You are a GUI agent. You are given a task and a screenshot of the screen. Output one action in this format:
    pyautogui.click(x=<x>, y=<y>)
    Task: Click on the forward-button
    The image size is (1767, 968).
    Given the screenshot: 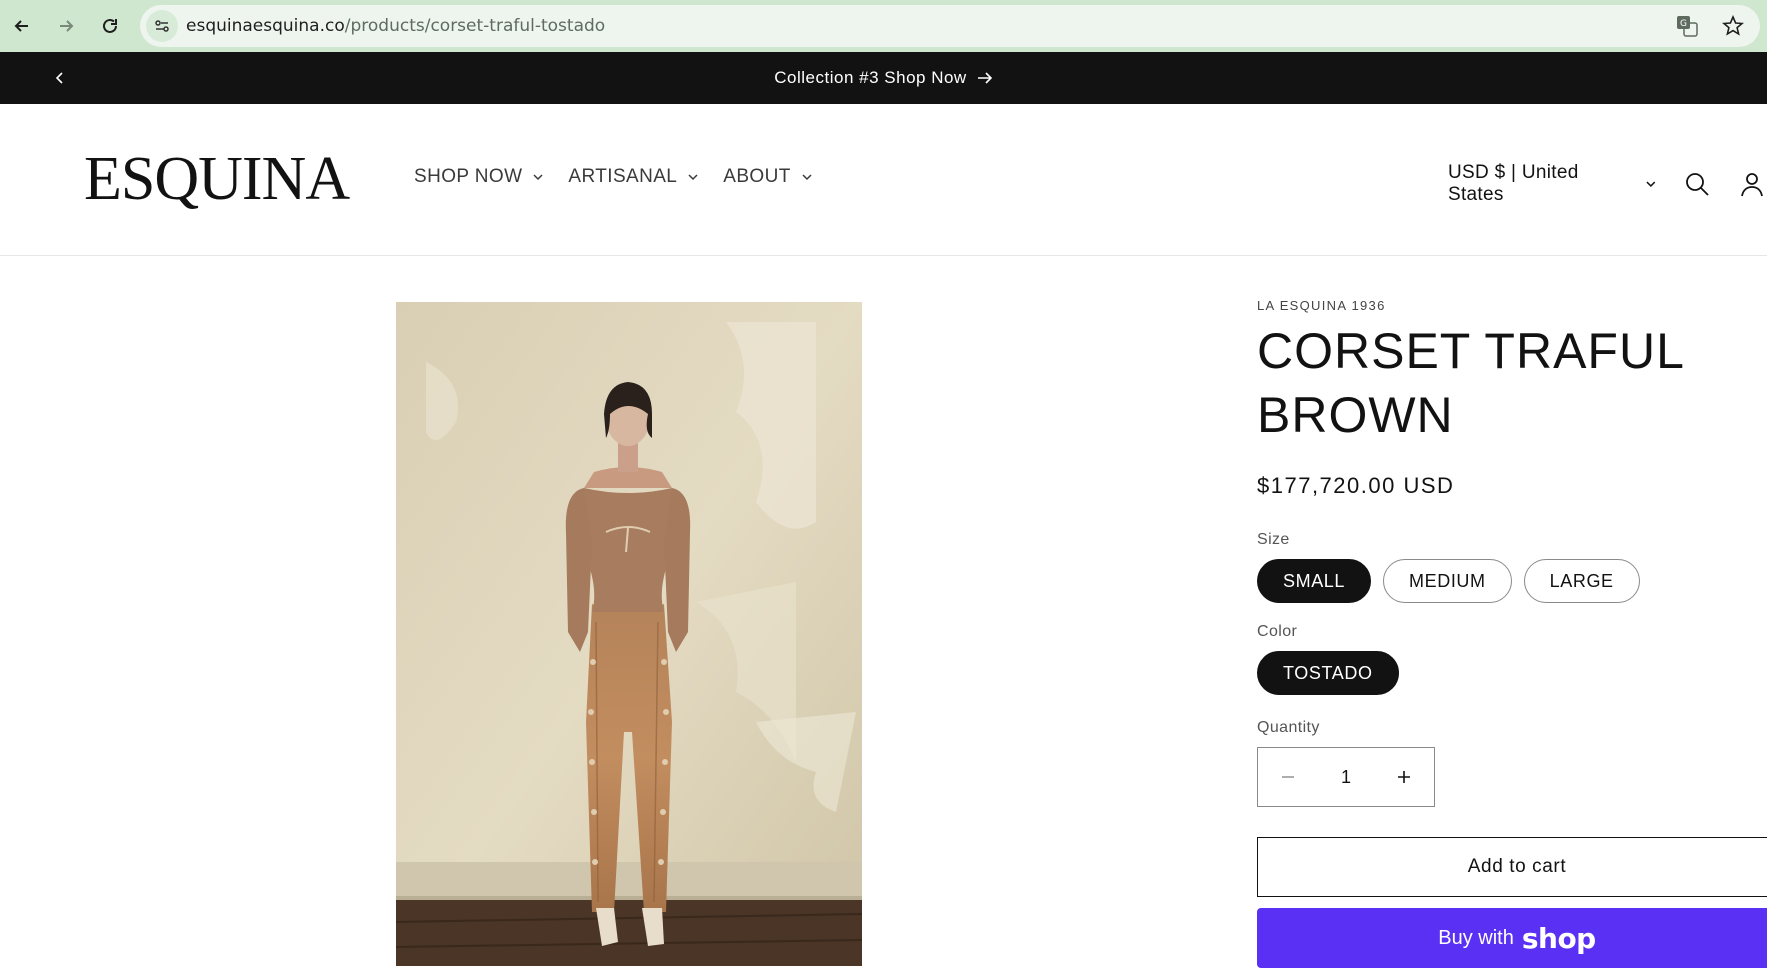 What is the action you would take?
    pyautogui.click(x=66, y=26)
    